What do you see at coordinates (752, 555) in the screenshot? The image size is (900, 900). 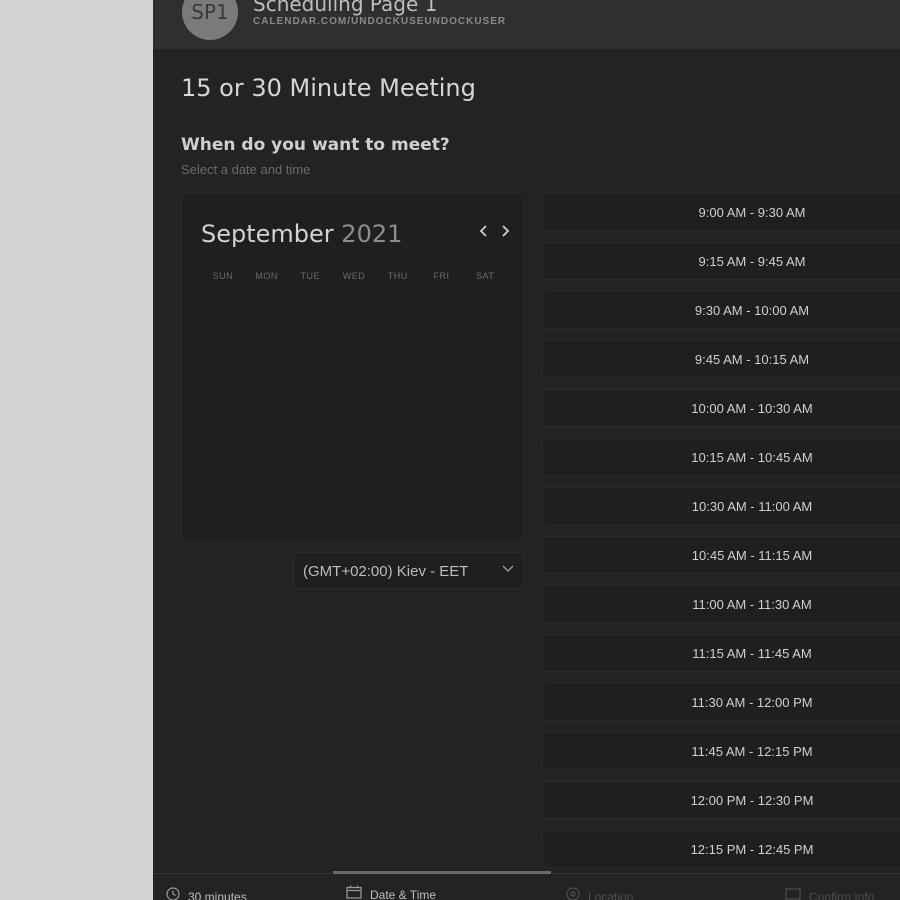 I see `time-slot-label: 10:45 AM - 11:15 AM` at bounding box center [752, 555].